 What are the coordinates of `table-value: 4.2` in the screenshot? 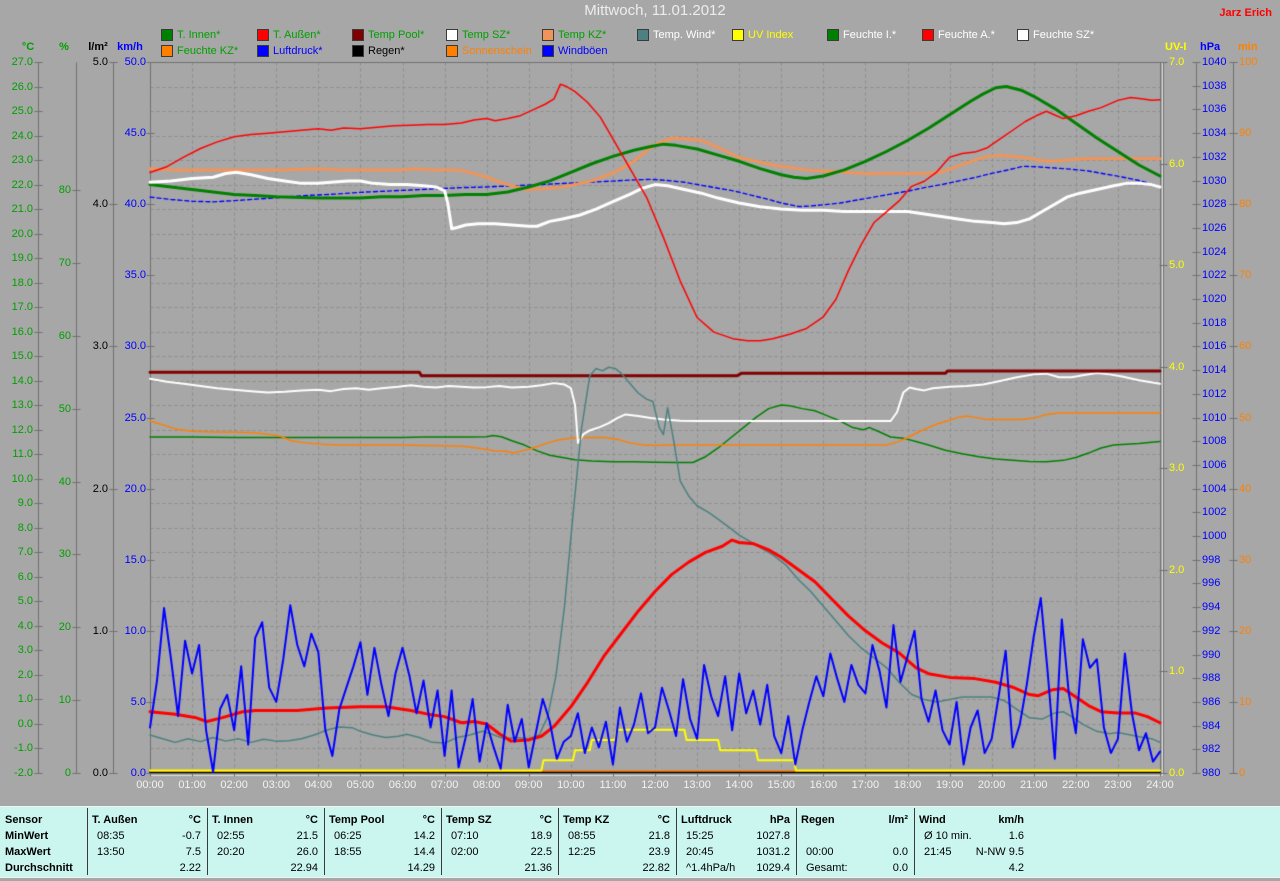 It's located at (1016, 868).